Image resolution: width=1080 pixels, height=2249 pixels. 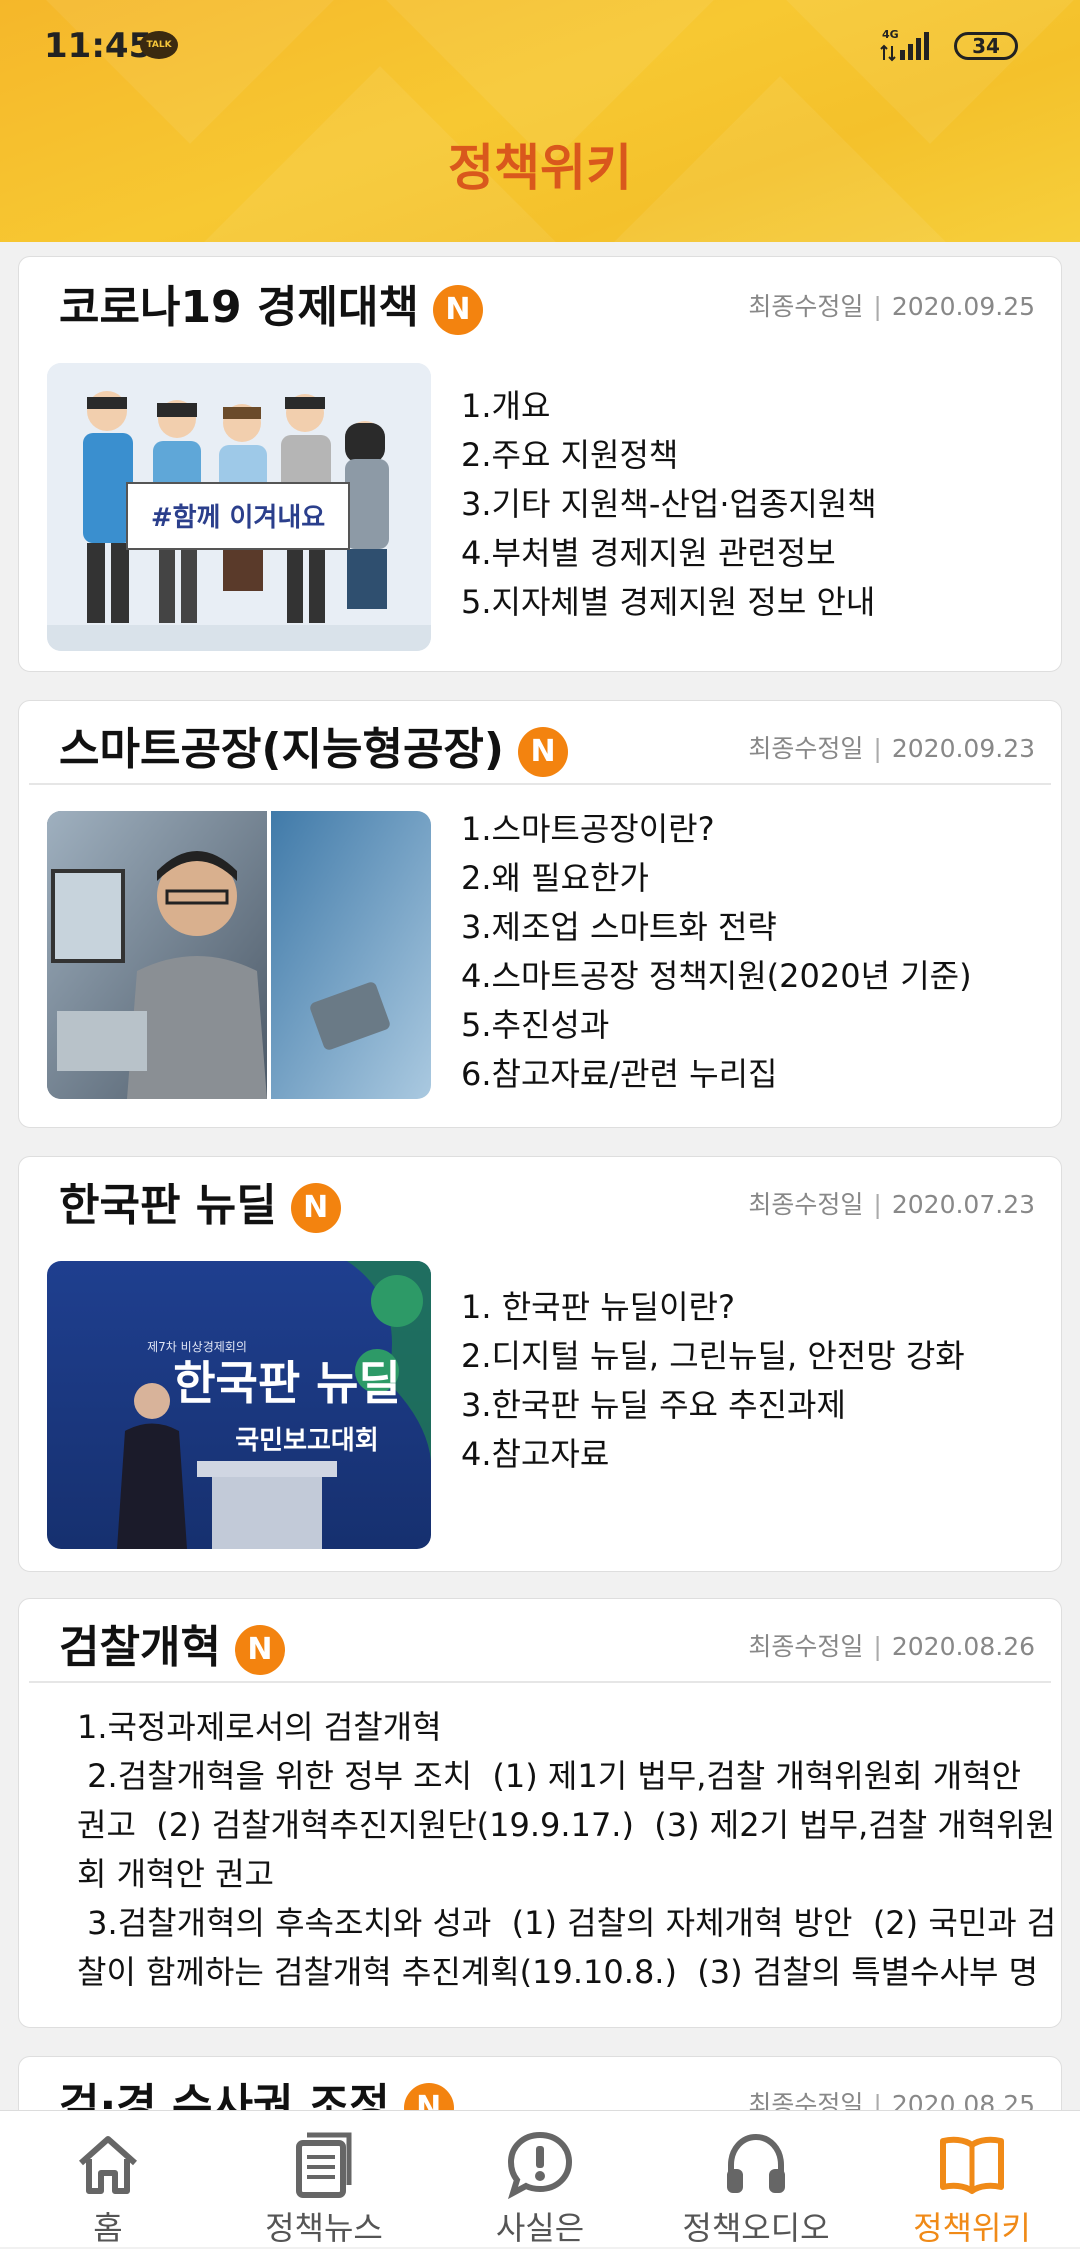 What do you see at coordinates (716, 1074) in the screenshot?
I see `toc-item: 6.참고자료/관련 누리집` at bounding box center [716, 1074].